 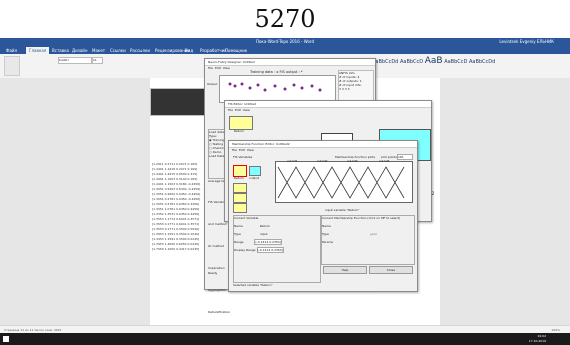 I want to click on tab-home: Главная, so click(x=38, y=50).